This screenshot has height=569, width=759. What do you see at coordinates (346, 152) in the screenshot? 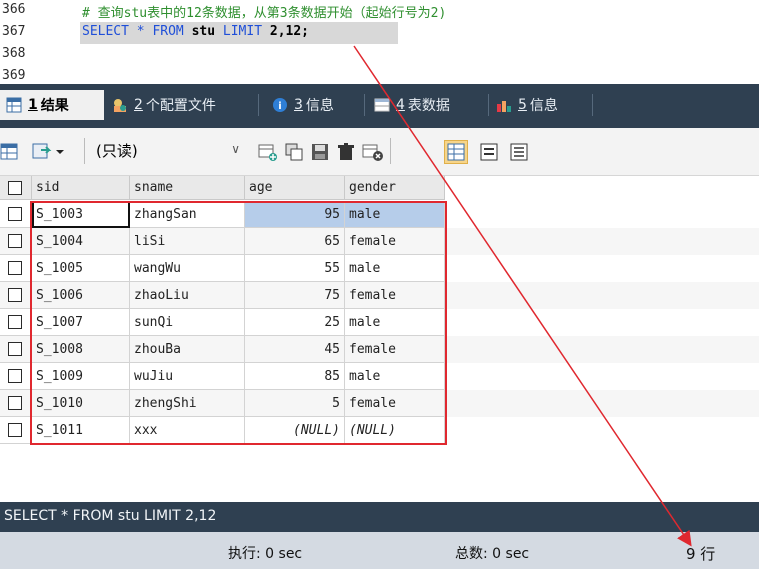
I see `delete-icon` at bounding box center [346, 152].